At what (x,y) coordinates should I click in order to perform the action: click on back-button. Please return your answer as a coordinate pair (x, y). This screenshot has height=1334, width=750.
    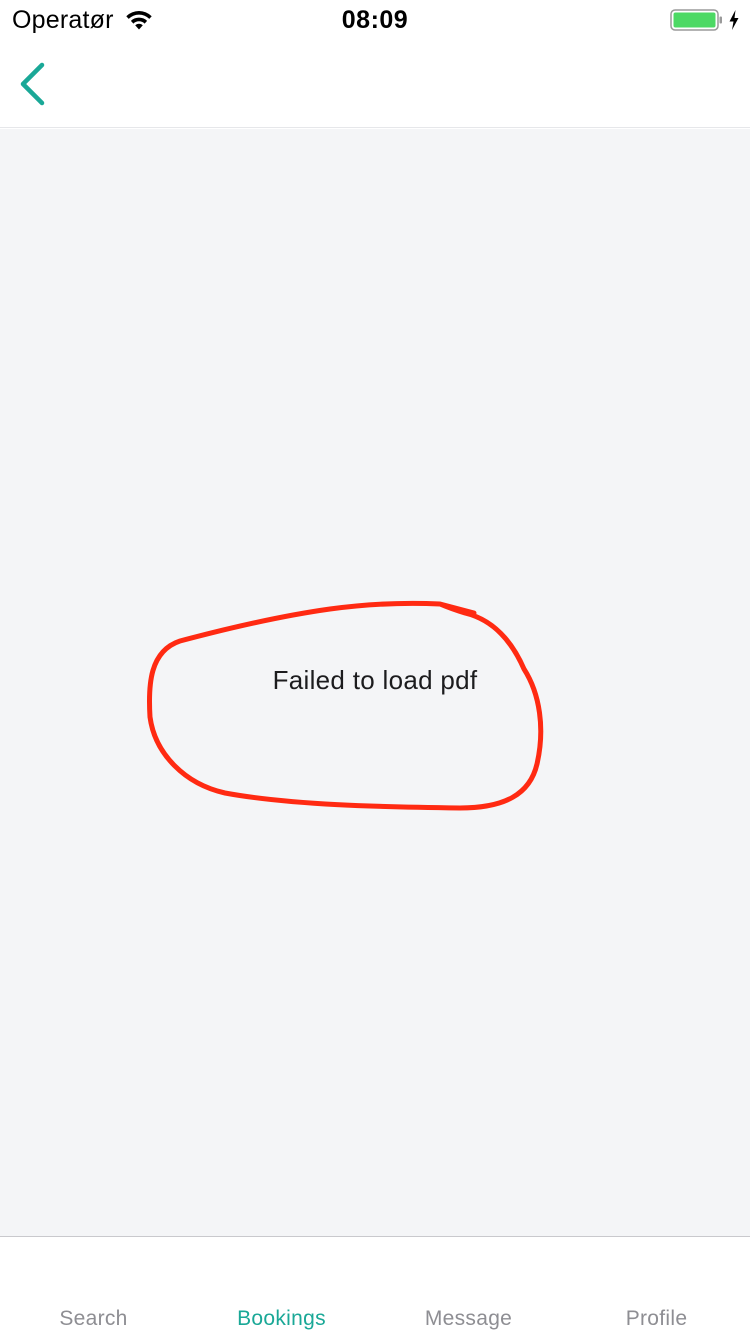
    Looking at the image, I should click on (38, 84).